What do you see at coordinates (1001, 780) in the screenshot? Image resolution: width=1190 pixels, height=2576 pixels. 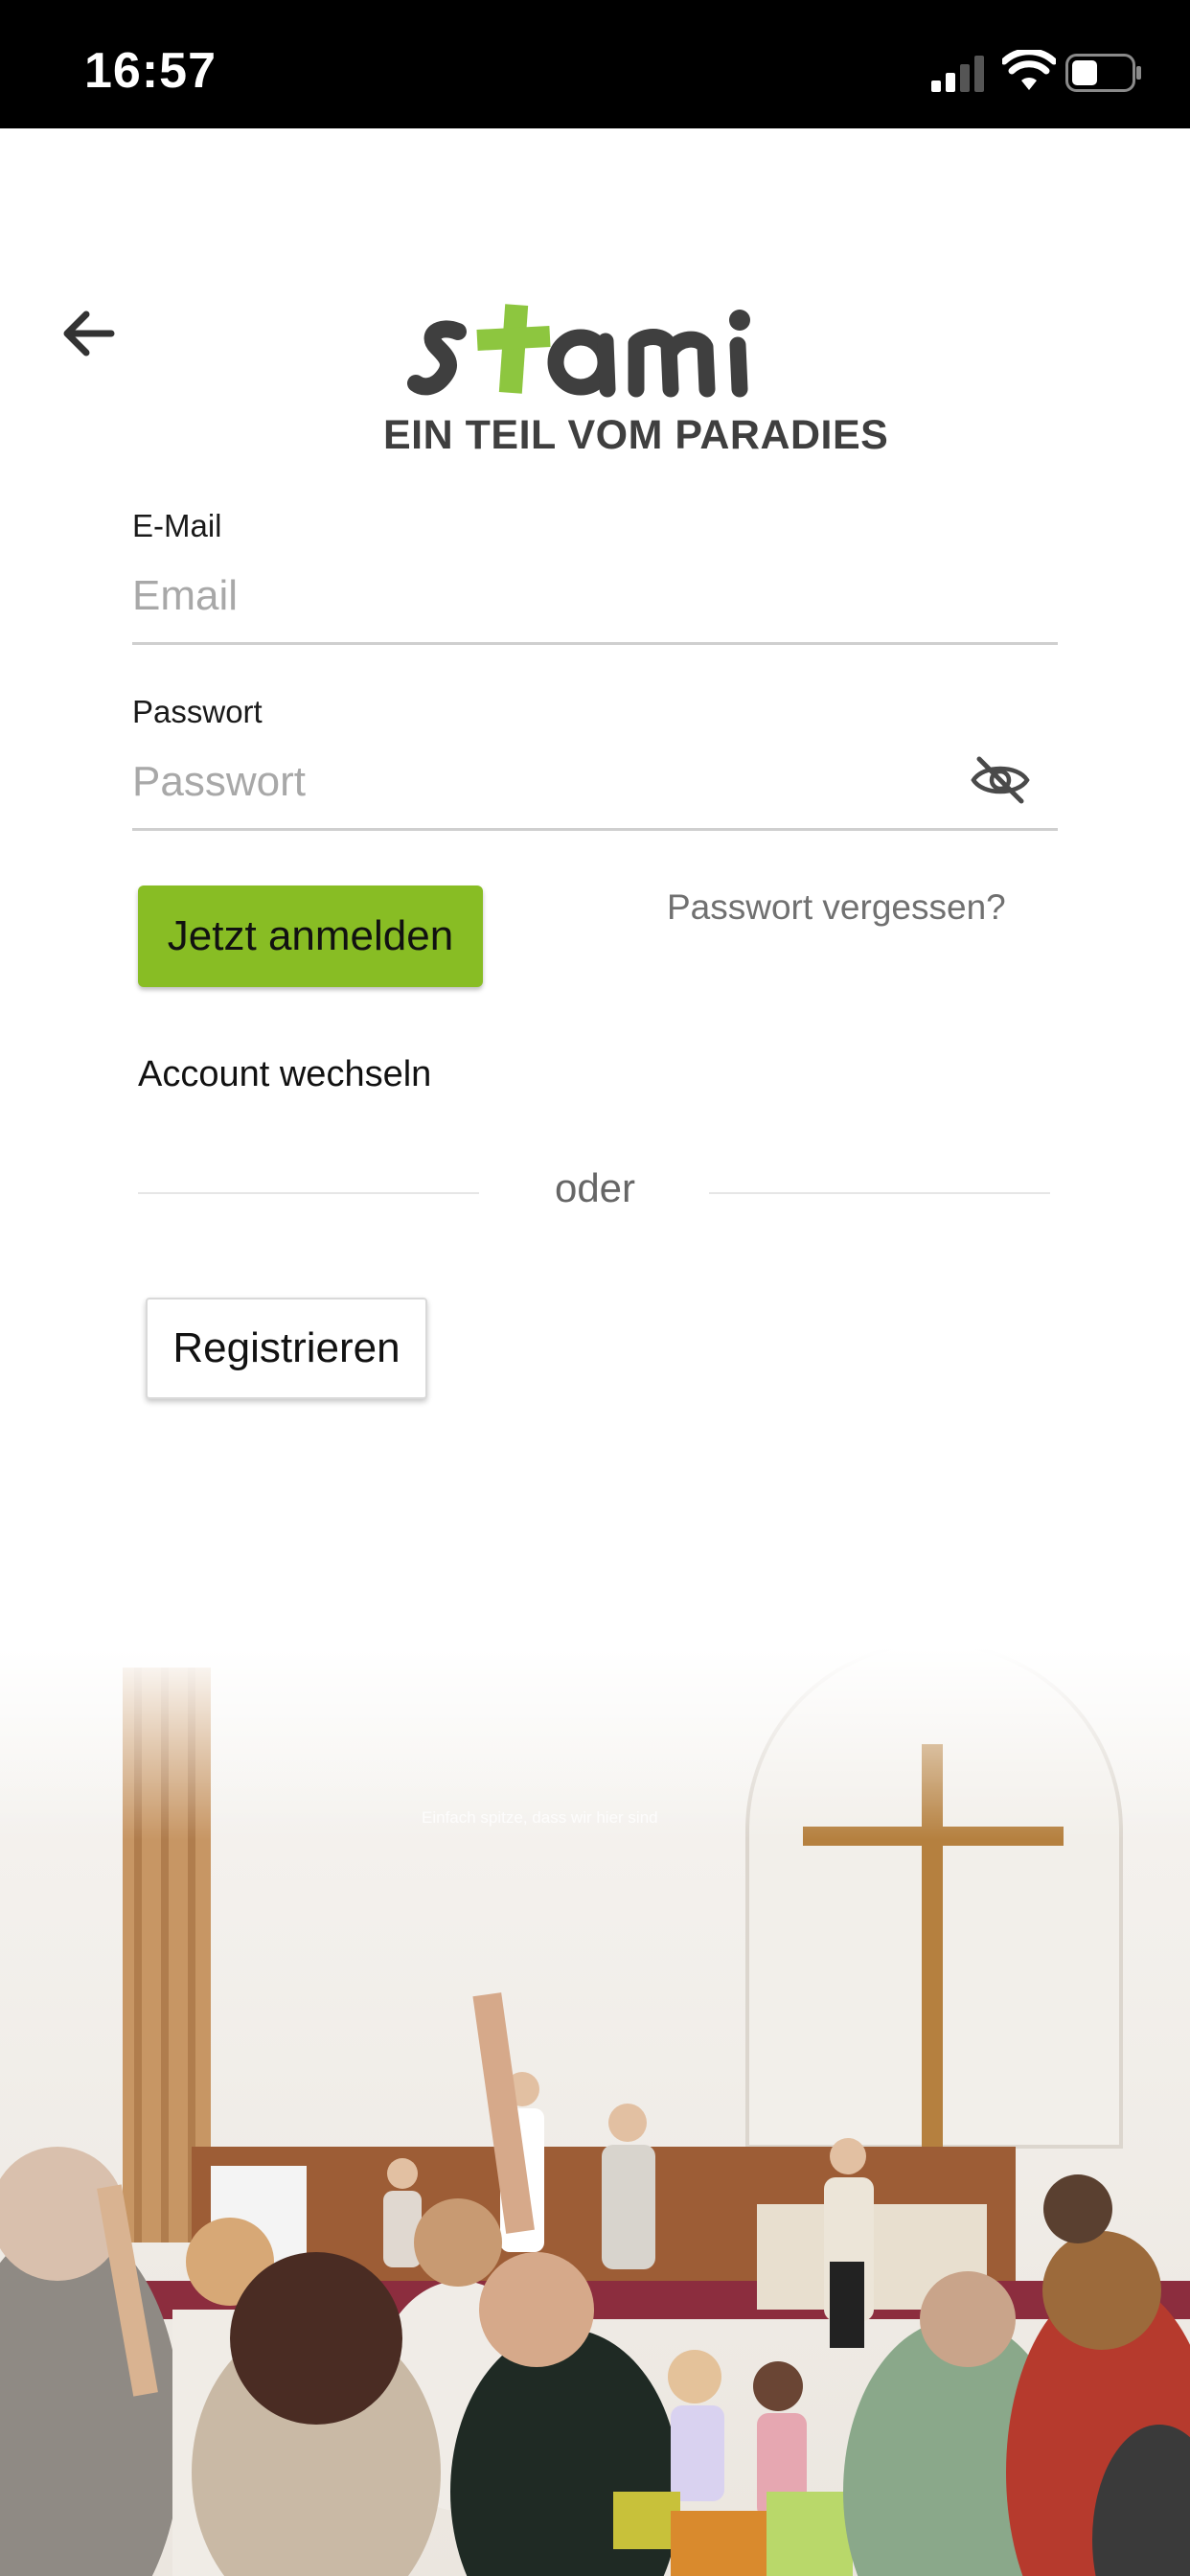 I see `eye-slash-icon` at bounding box center [1001, 780].